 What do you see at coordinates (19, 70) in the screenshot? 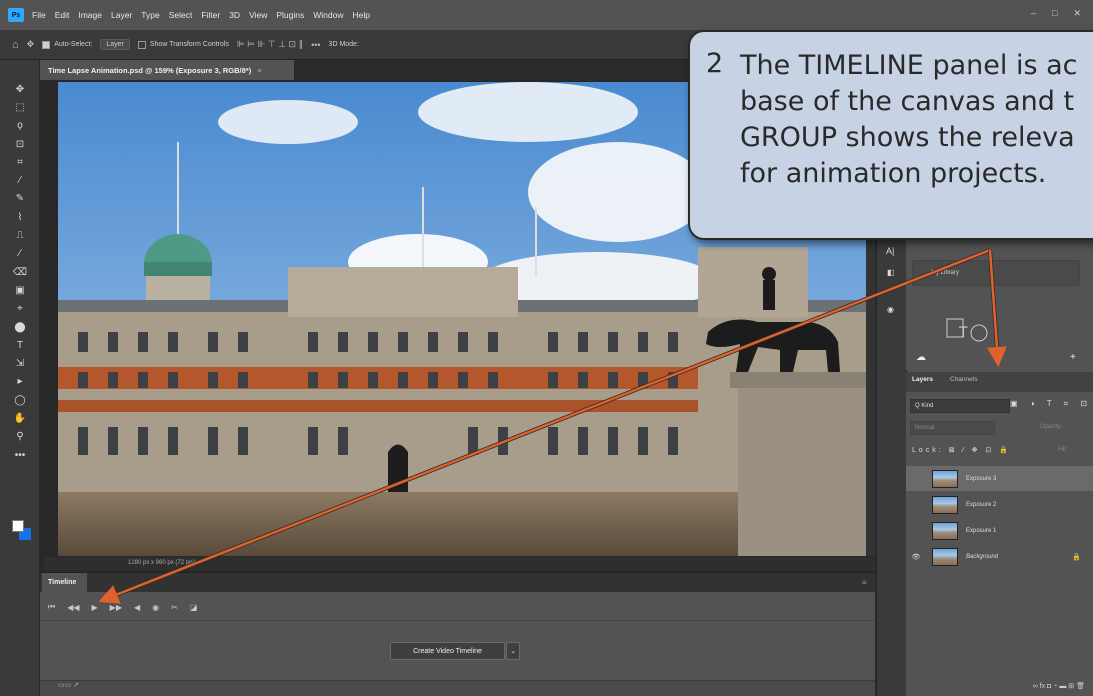
I see `toolbar-grip` at bounding box center [19, 70].